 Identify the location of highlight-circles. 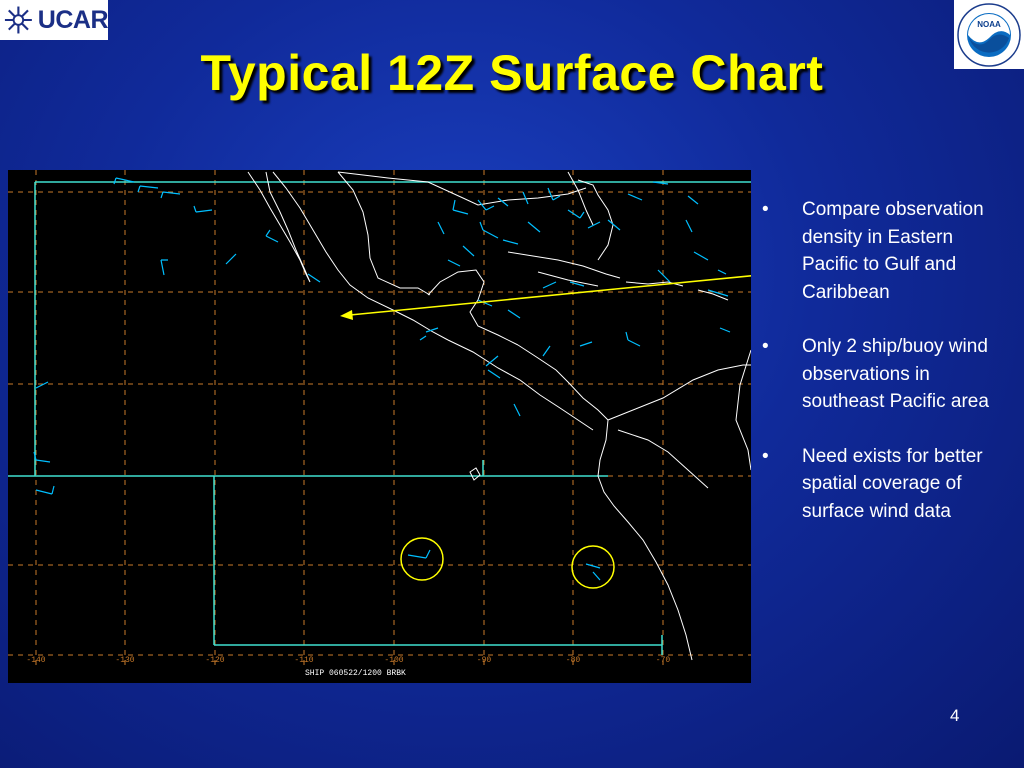
(507, 563).